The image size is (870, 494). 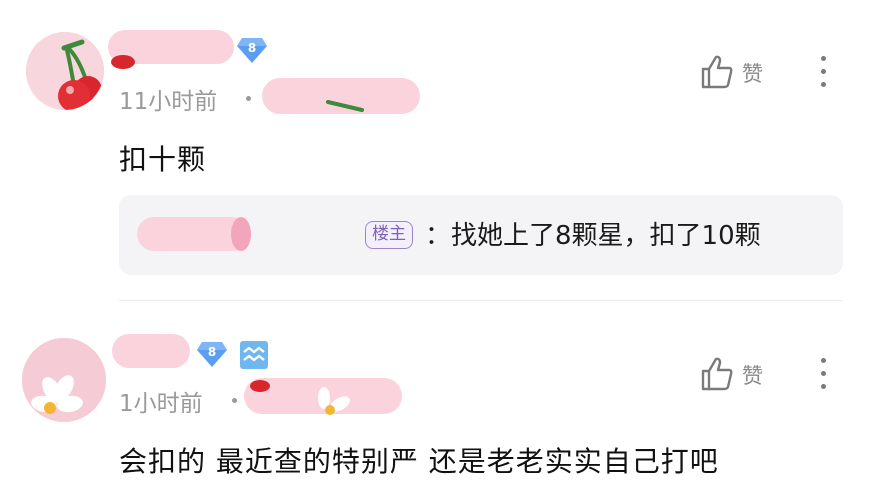 What do you see at coordinates (334, 401) in the screenshot?
I see `flower-decor-icon` at bounding box center [334, 401].